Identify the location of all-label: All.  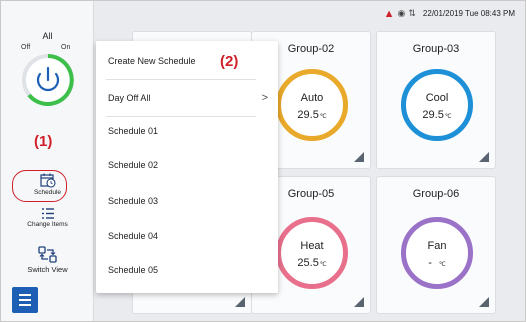
(47, 36).